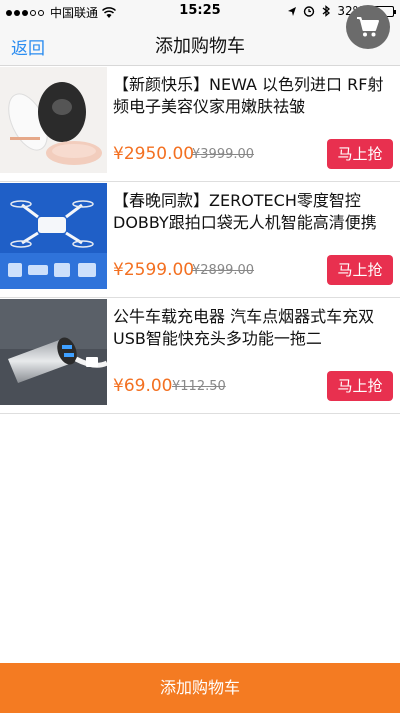 The image size is (400, 713). What do you see at coordinates (199, 386) in the screenshot?
I see `product-original-price: ¥112.50` at bounding box center [199, 386].